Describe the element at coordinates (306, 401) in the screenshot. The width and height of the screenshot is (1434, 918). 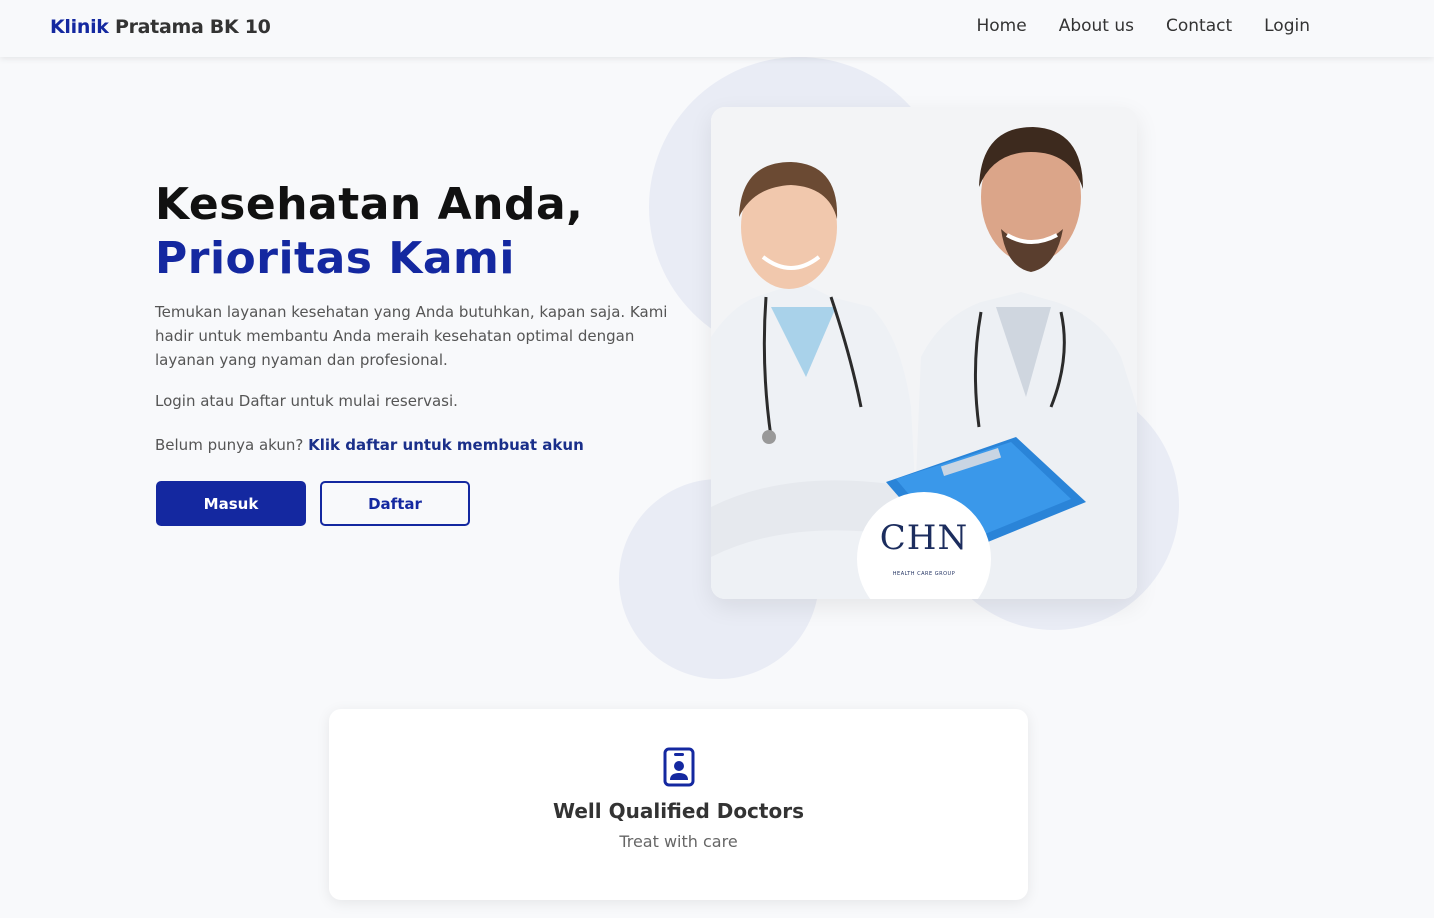
I see `login-prompt: Login atau Daftar untuk mulai reservasi.` at that location.